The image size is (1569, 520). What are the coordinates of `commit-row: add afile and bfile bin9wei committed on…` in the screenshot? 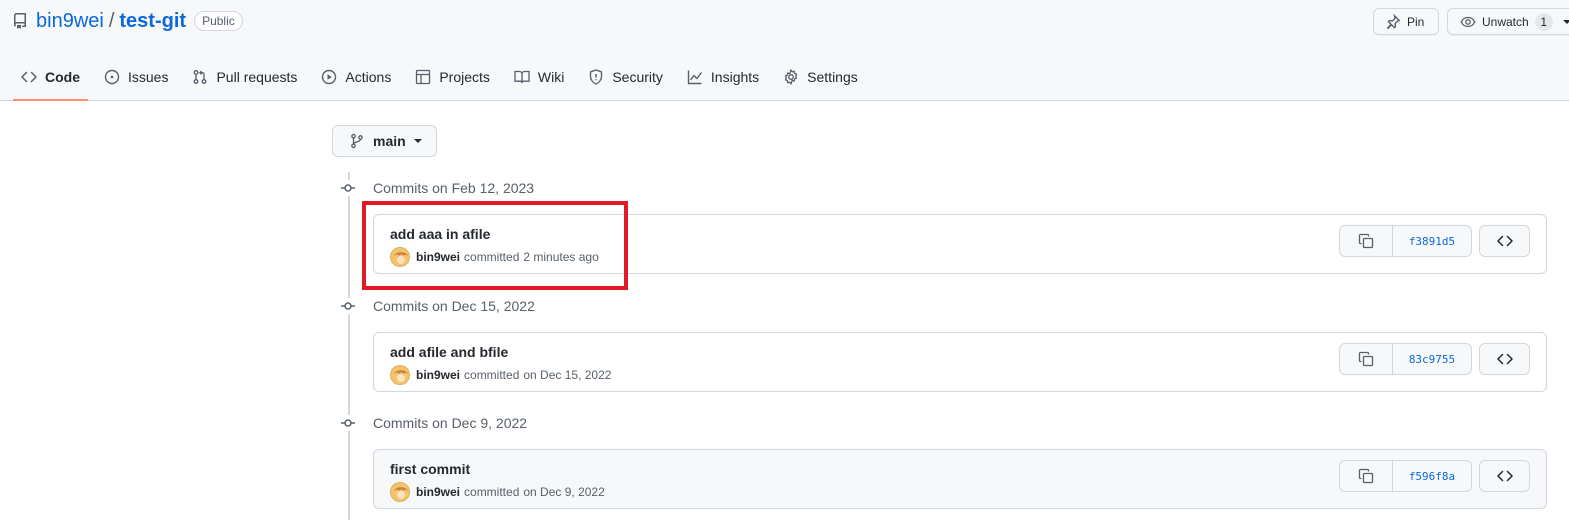 It's located at (960, 362).